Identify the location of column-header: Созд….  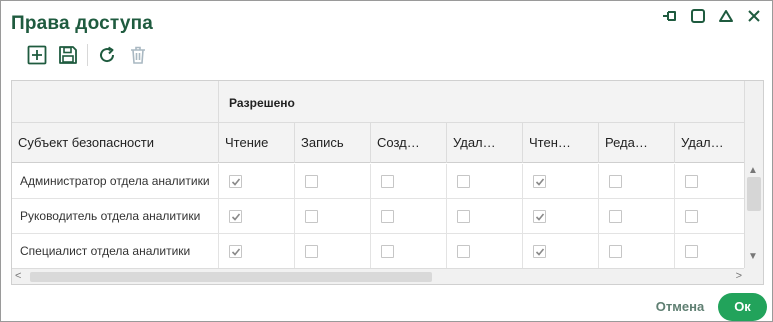
(409, 143).